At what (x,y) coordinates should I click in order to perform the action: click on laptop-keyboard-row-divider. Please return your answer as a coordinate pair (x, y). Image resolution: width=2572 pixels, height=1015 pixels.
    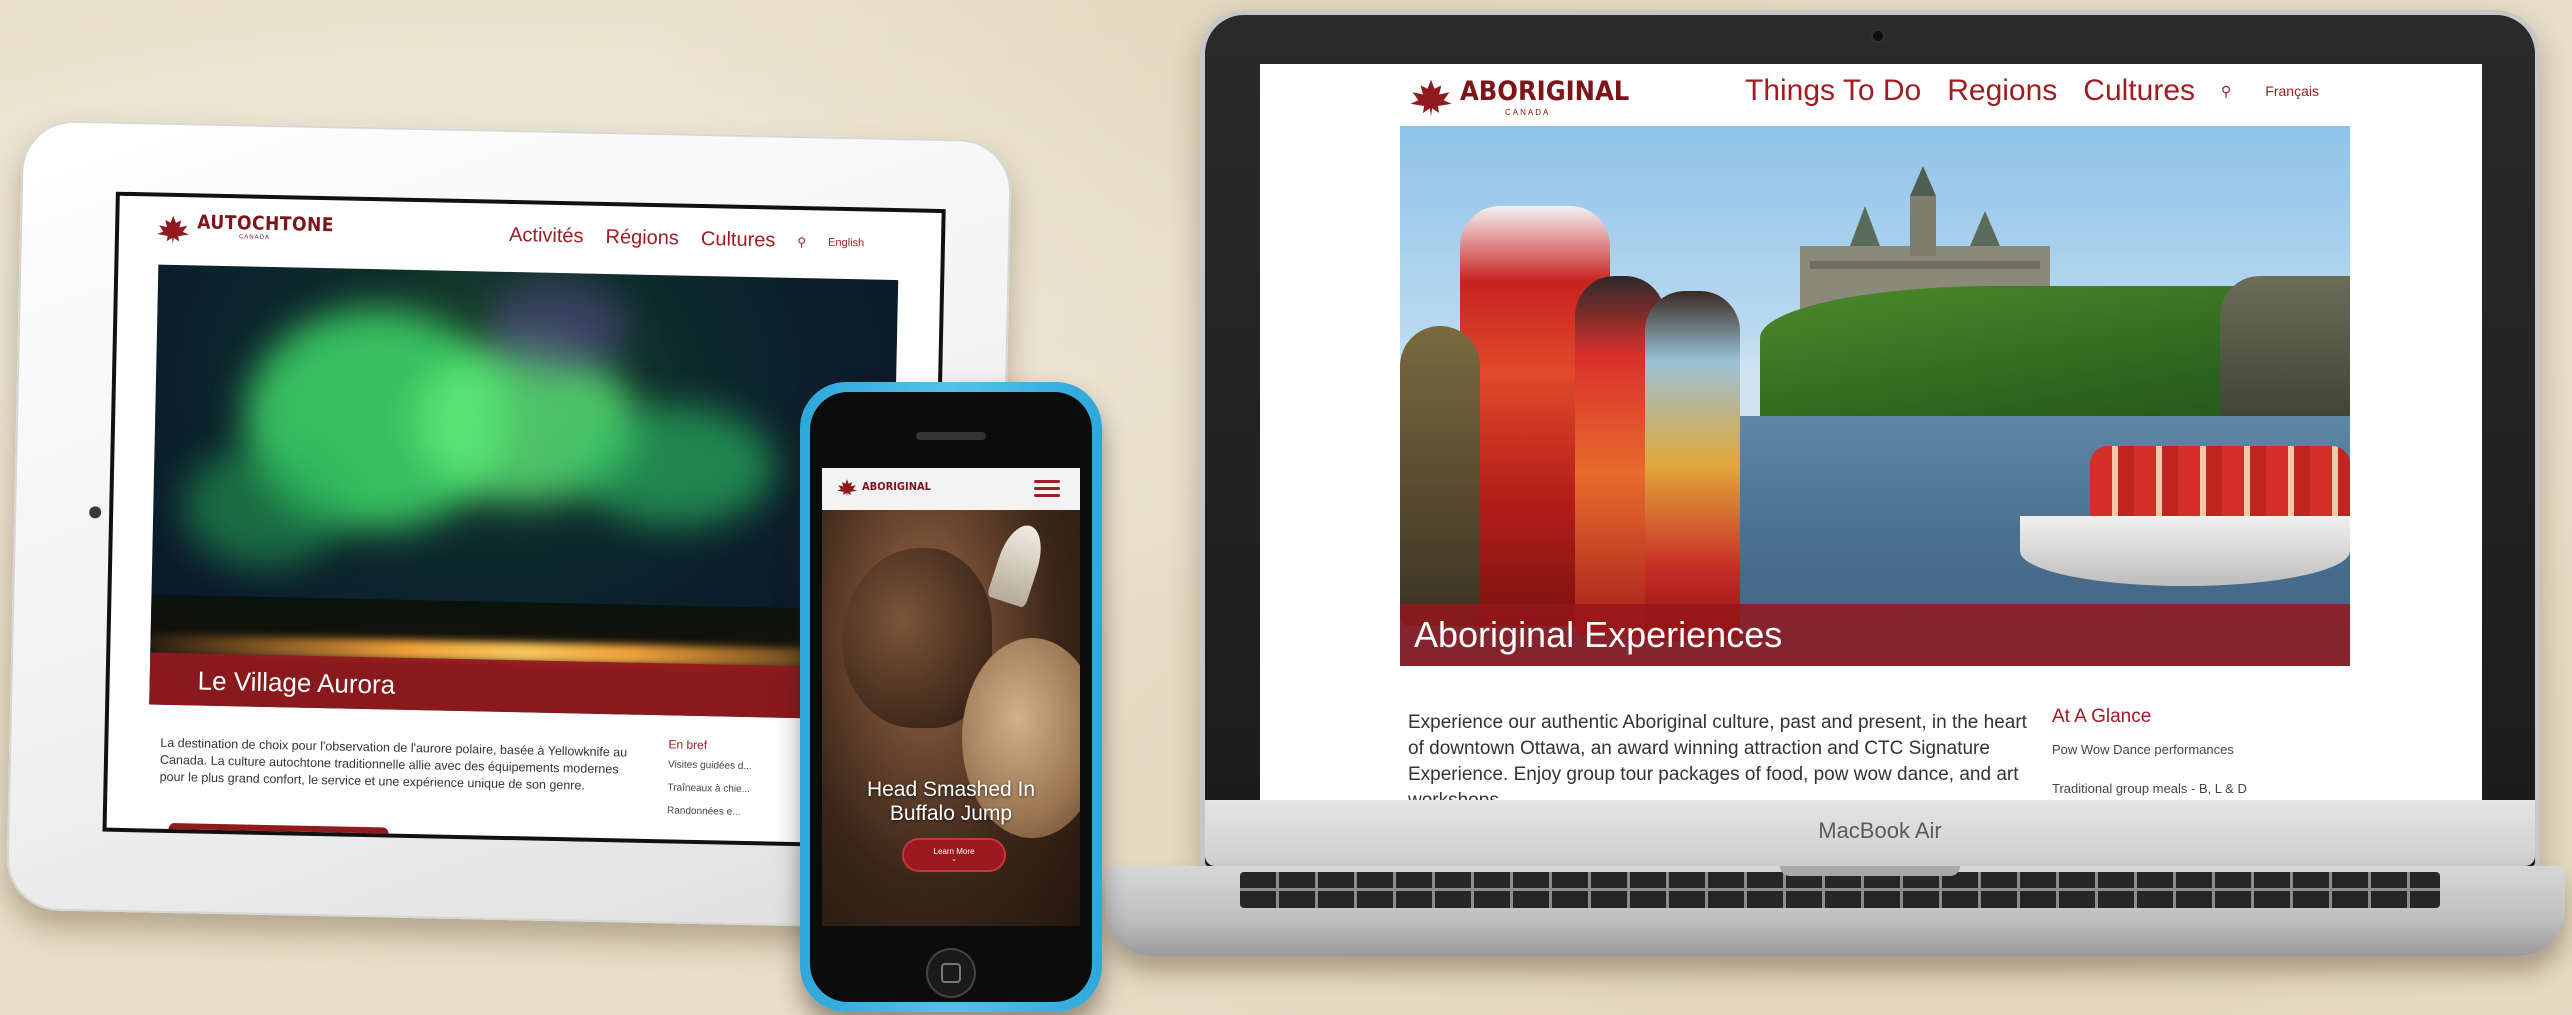
    Looking at the image, I should click on (1840, 889).